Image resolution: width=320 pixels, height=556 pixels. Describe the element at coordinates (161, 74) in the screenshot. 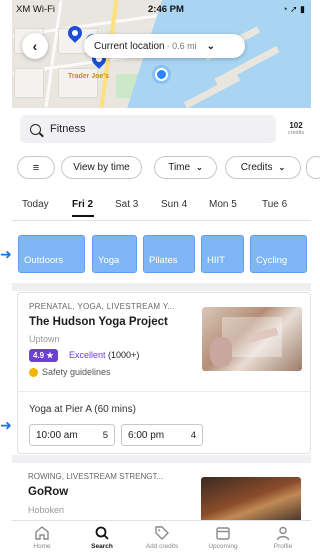

I see `current-location-dot` at that location.